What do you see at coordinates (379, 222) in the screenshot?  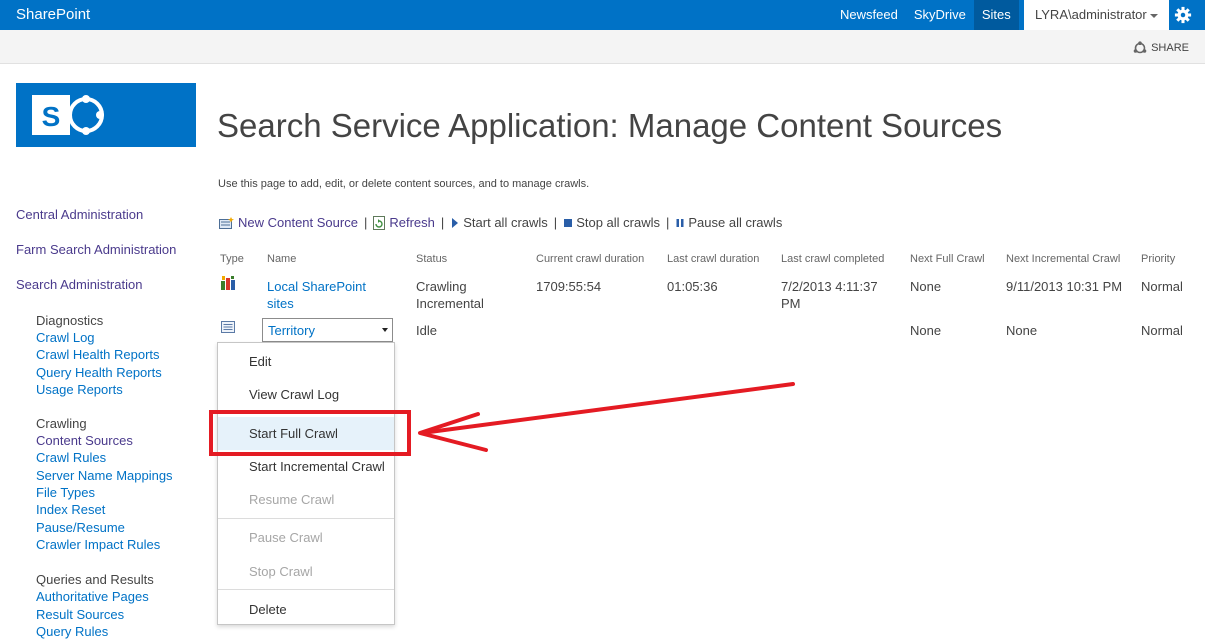 I see `refresh-icon` at bounding box center [379, 222].